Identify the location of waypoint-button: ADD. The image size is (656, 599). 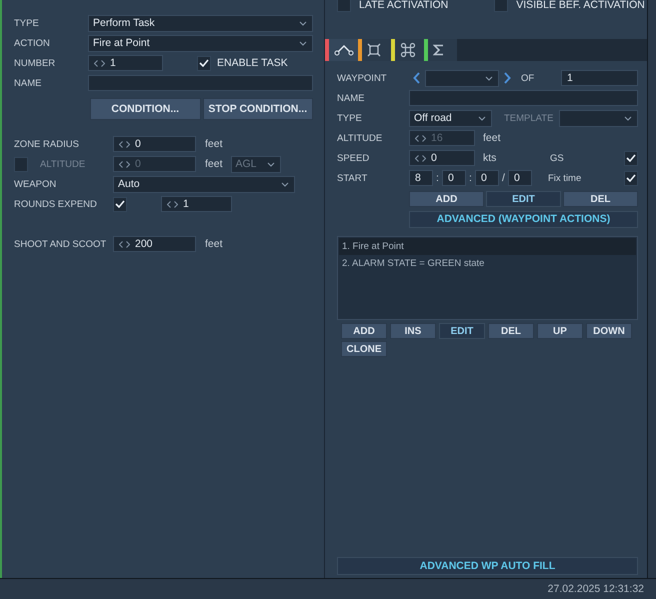
(446, 199).